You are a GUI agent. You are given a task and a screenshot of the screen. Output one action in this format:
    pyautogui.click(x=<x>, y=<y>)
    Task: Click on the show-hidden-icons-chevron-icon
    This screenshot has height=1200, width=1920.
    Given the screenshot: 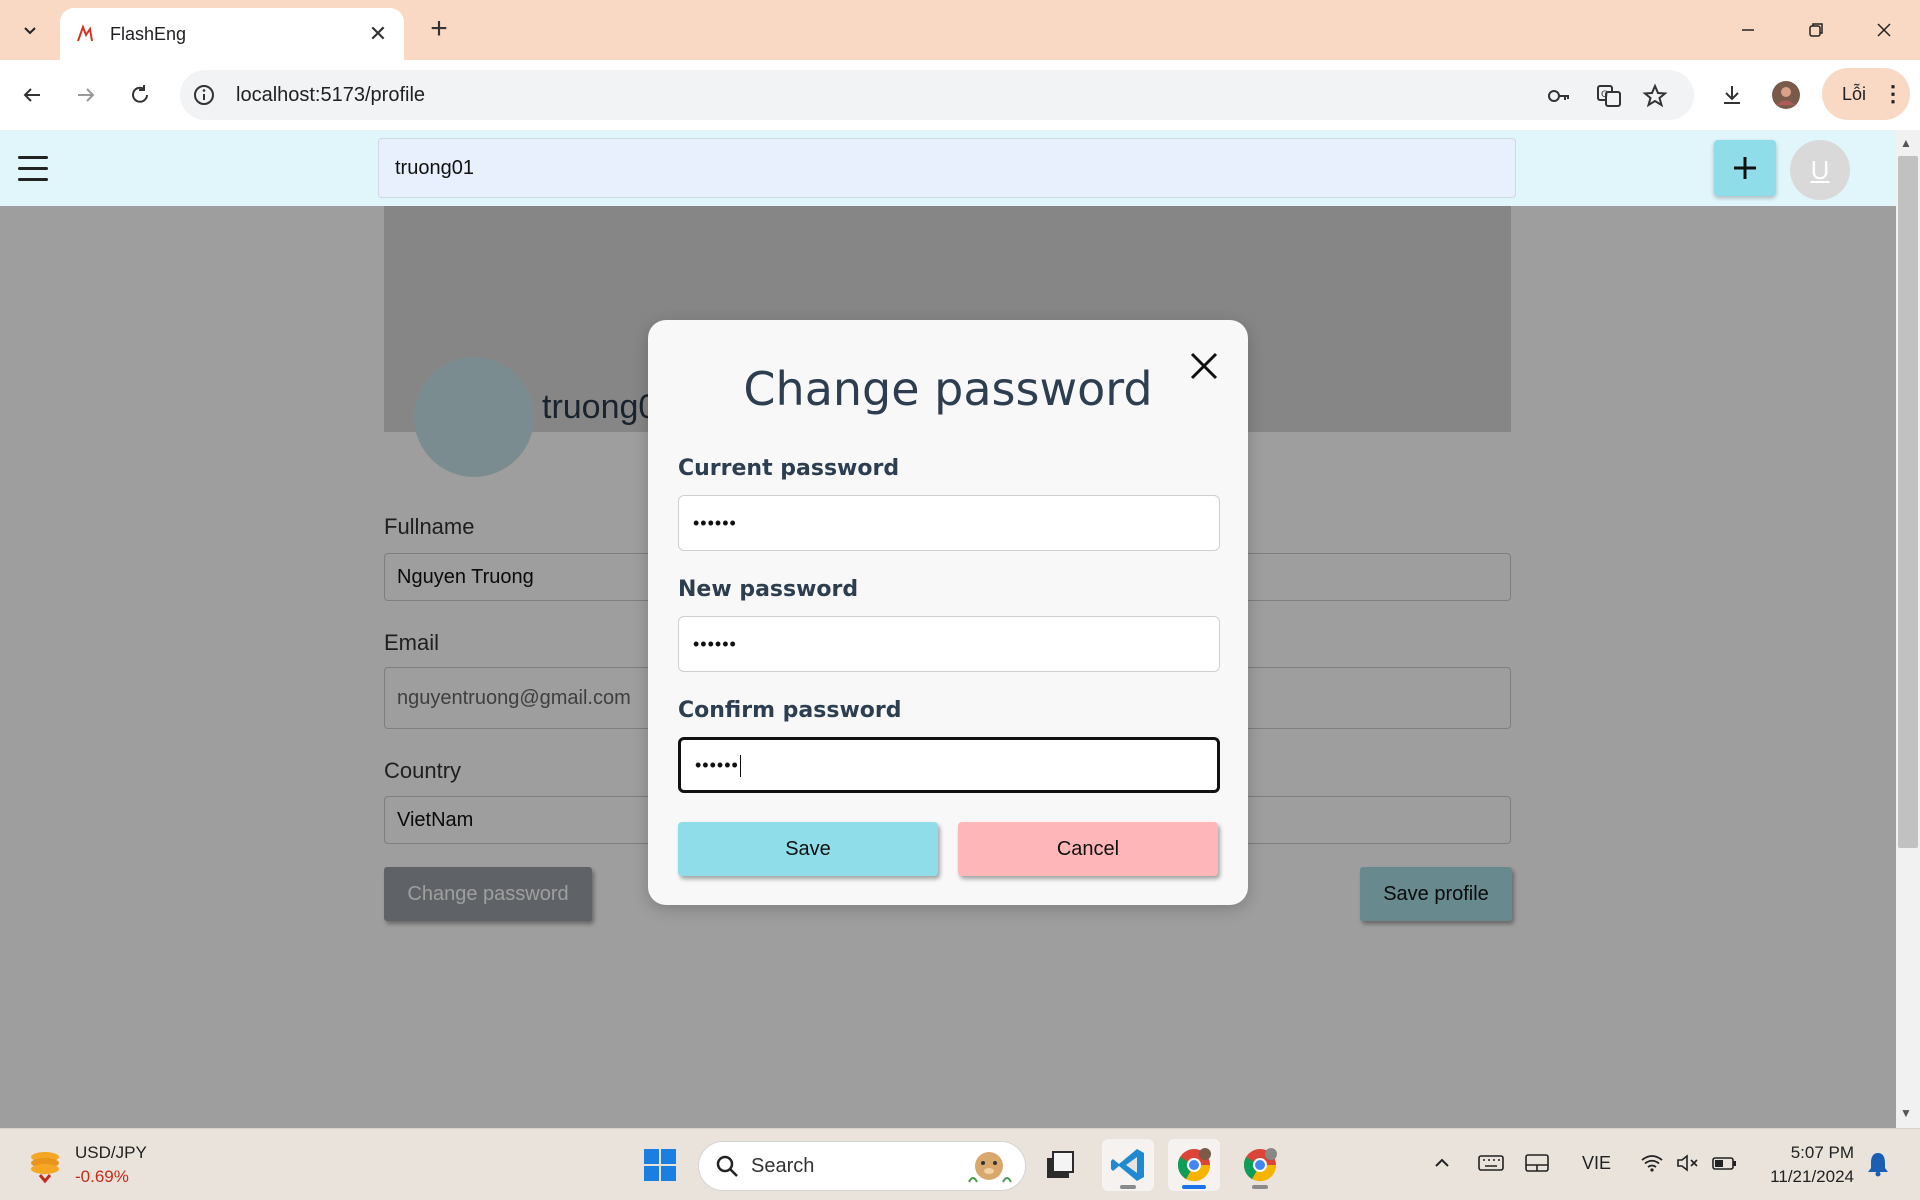 What is the action you would take?
    pyautogui.click(x=1442, y=1165)
    